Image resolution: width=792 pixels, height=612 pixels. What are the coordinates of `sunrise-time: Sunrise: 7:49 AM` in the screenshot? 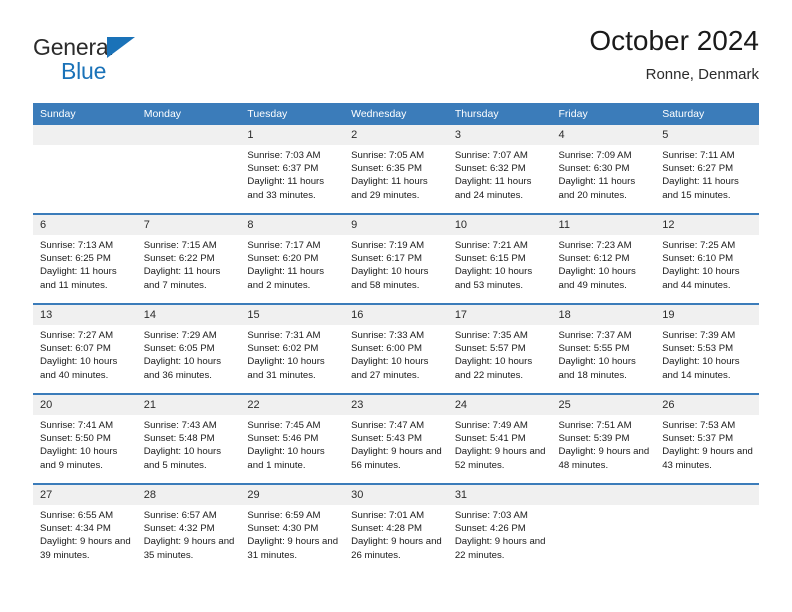 It's located at (491, 425).